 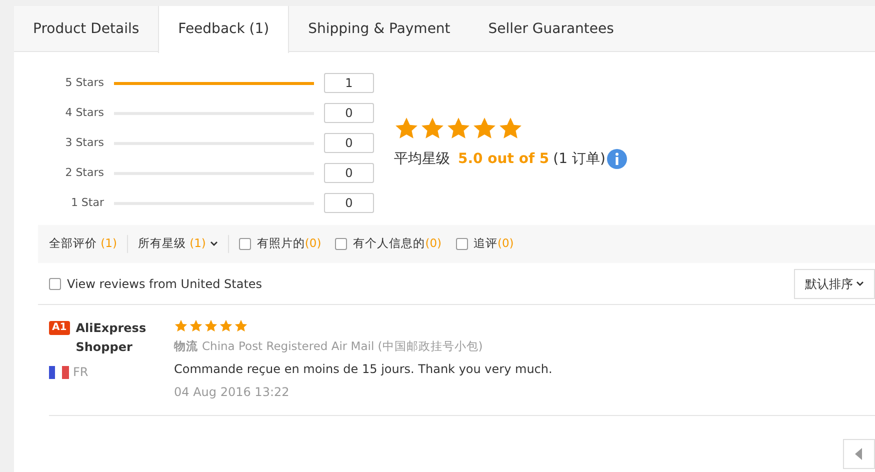 I want to click on left-arrow-icon, so click(x=859, y=454).